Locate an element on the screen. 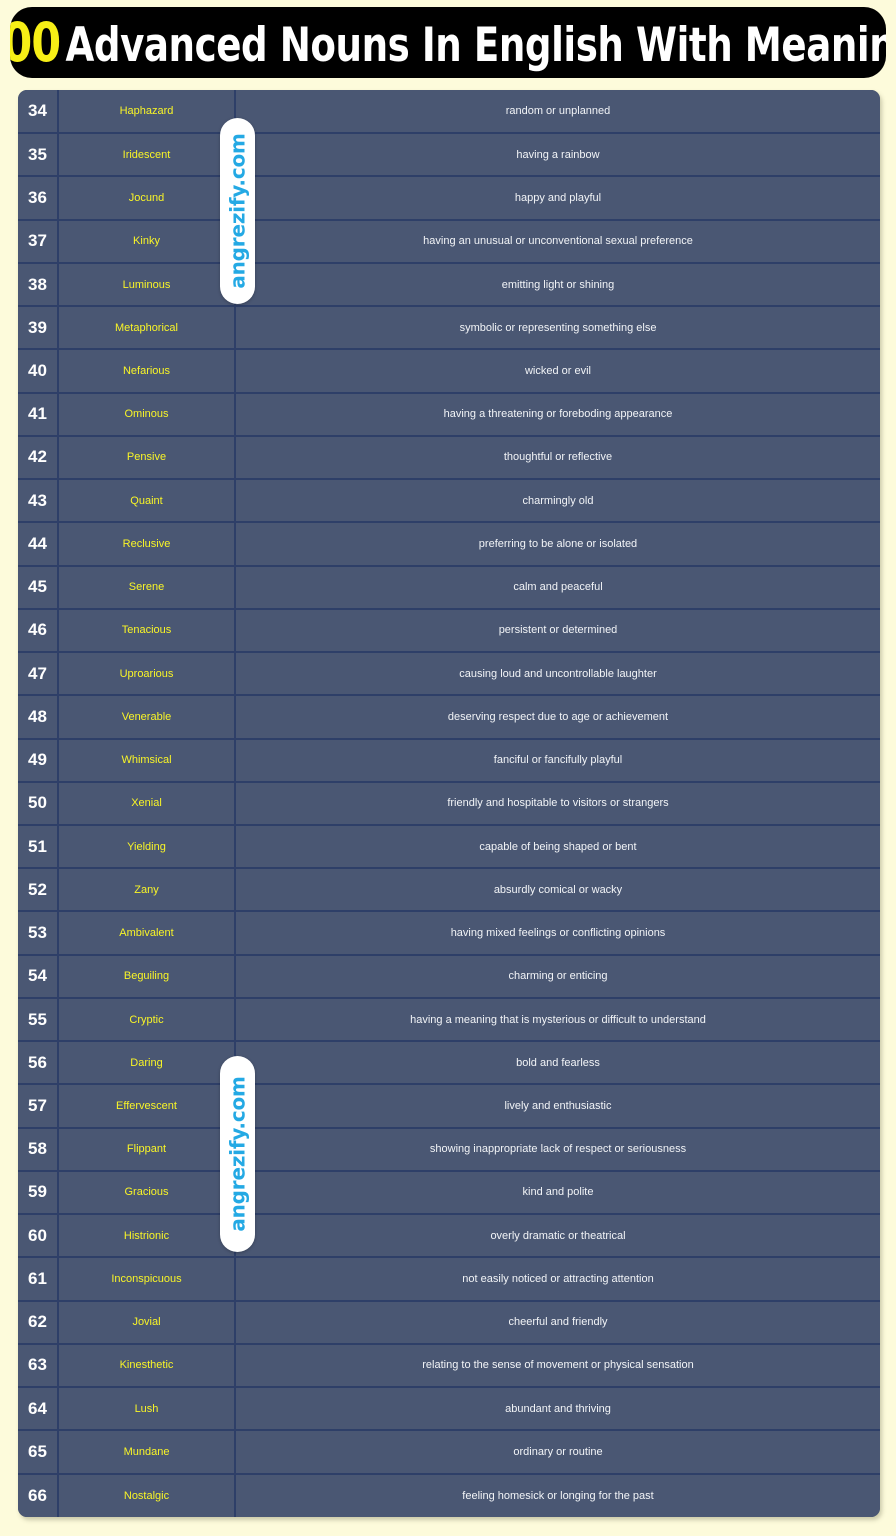 This screenshot has height=1536, width=896. row-word: Ominous is located at coordinates (147, 414).